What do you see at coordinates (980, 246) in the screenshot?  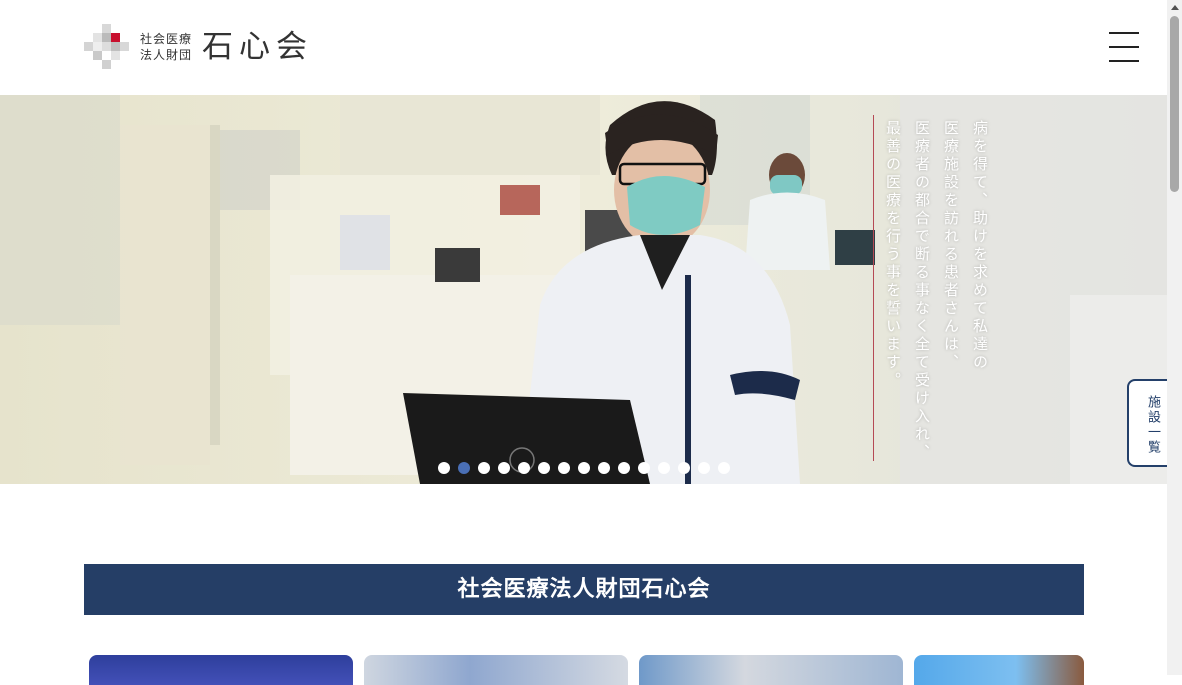 I see `catch-line-1: 病を得て、助けを求めて私達の` at bounding box center [980, 246].